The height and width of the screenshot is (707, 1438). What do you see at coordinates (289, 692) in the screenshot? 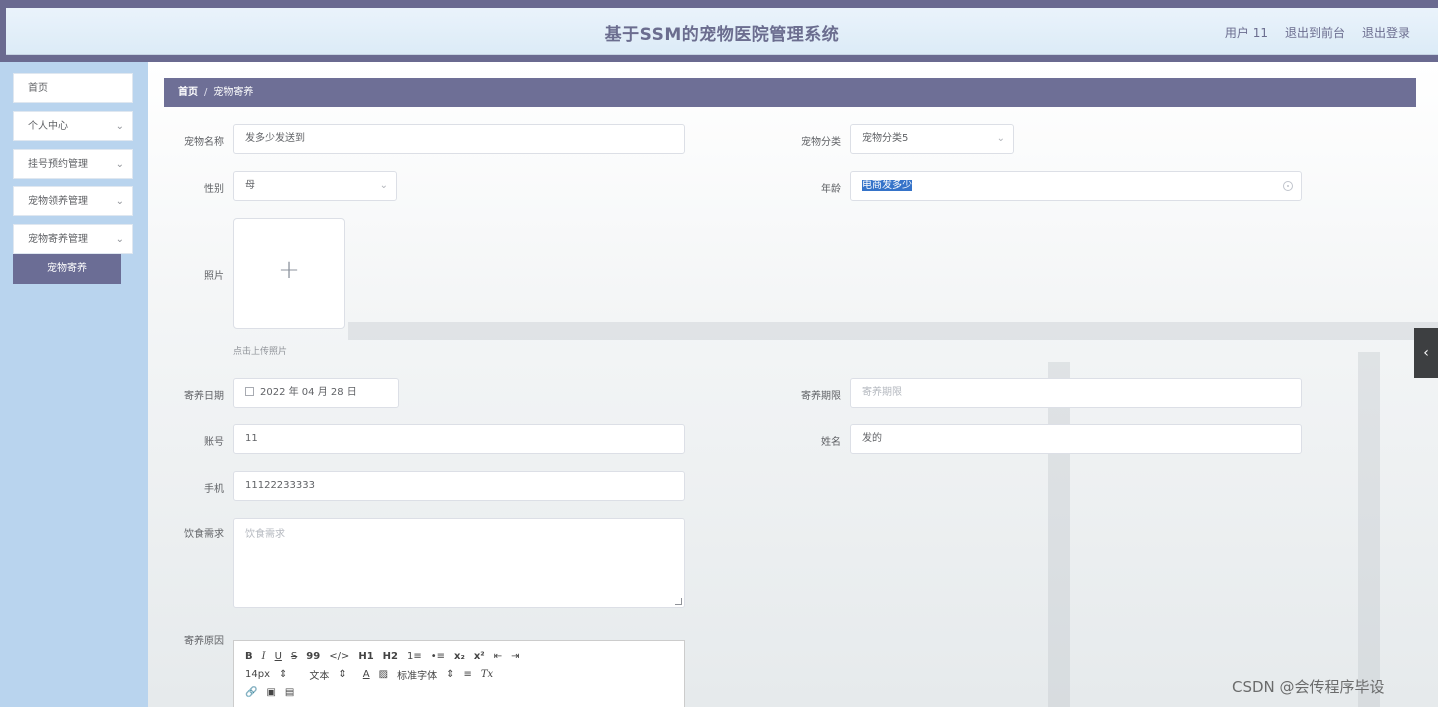
I see `video-icon: ▤` at bounding box center [289, 692].